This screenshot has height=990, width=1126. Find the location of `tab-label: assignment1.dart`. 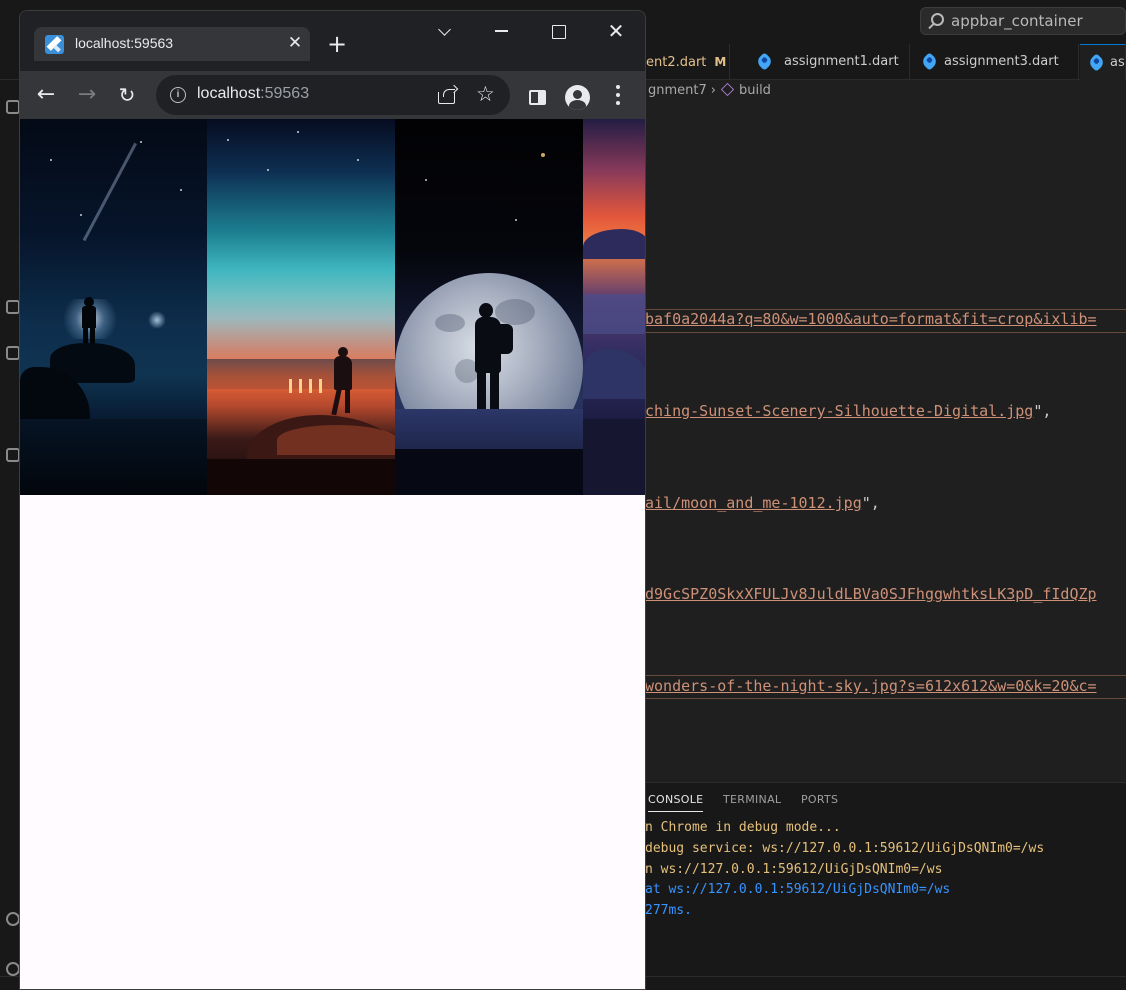

tab-label: assignment1.dart is located at coordinates (841, 61).